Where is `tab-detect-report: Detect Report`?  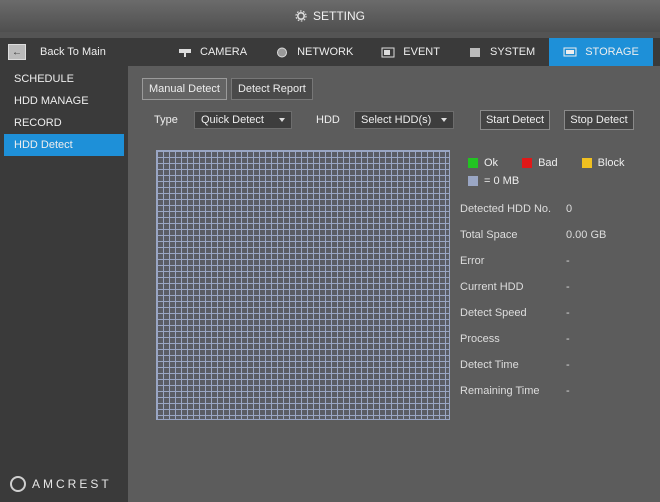
tab-detect-report: Detect Report is located at coordinates (271, 89).